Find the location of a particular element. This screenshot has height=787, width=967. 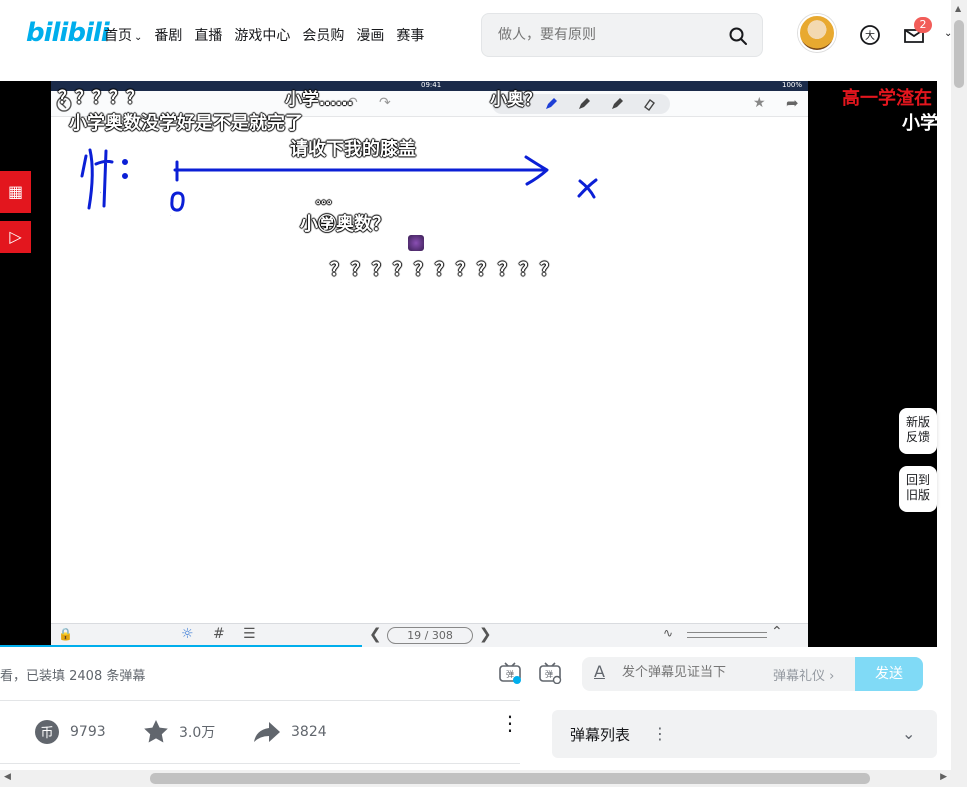

font-style-icon: A is located at coordinates (599, 671).